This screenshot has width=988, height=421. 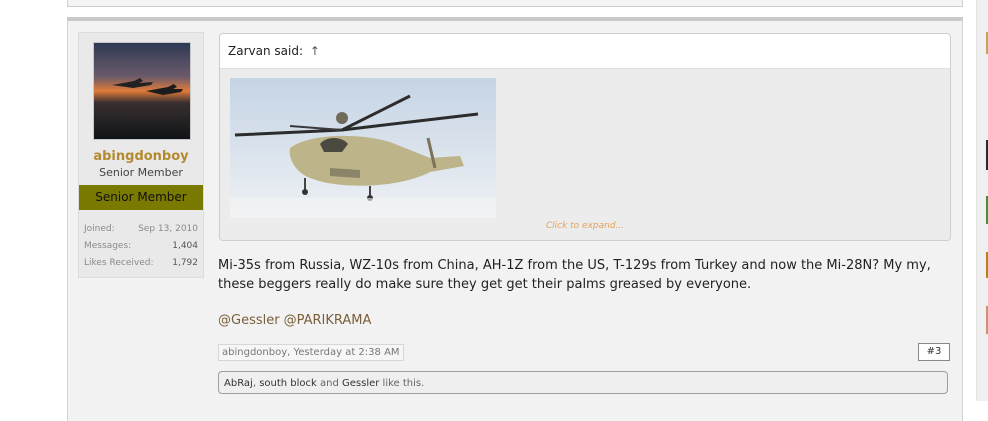 I want to click on helicopter-picture, so click(x=363, y=148).